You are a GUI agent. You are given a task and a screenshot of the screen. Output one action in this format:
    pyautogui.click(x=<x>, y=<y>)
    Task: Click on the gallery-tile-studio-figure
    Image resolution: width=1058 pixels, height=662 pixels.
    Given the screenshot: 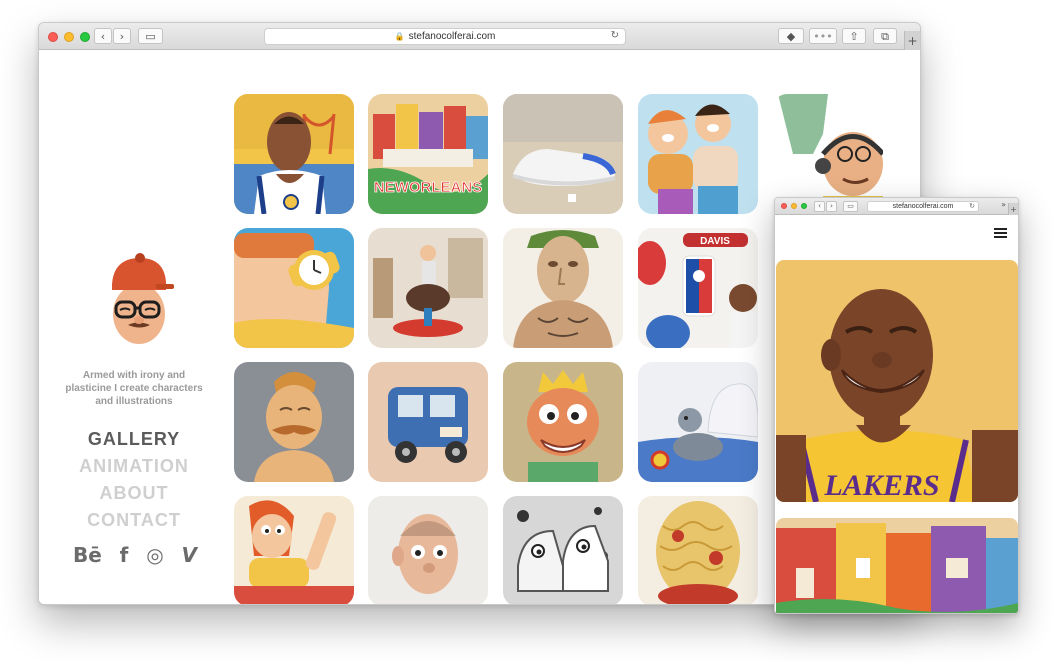 What is the action you would take?
    pyautogui.click(x=428, y=288)
    